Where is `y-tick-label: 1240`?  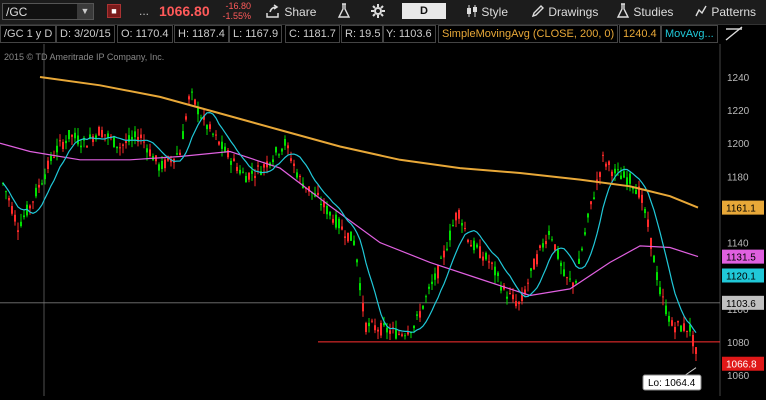
y-tick-label: 1240 is located at coordinates (738, 78).